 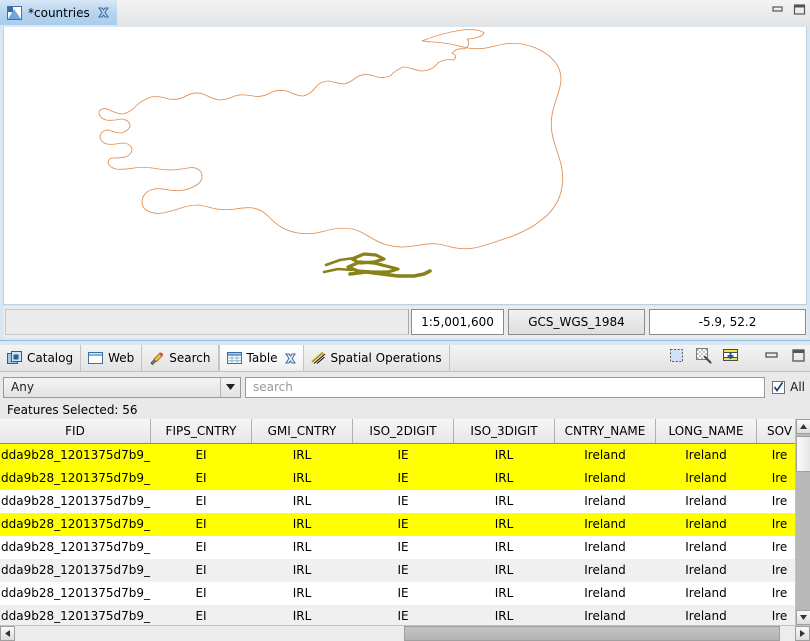 What do you see at coordinates (457, 322) in the screenshot?
I see `map-scale-field: 1:5,001,600` at bounding box center [457, 322].